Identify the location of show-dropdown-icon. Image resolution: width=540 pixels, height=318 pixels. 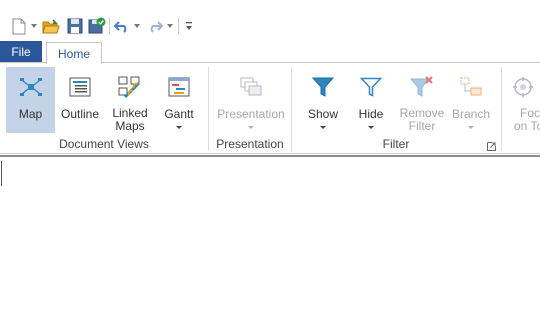
(323, 127).